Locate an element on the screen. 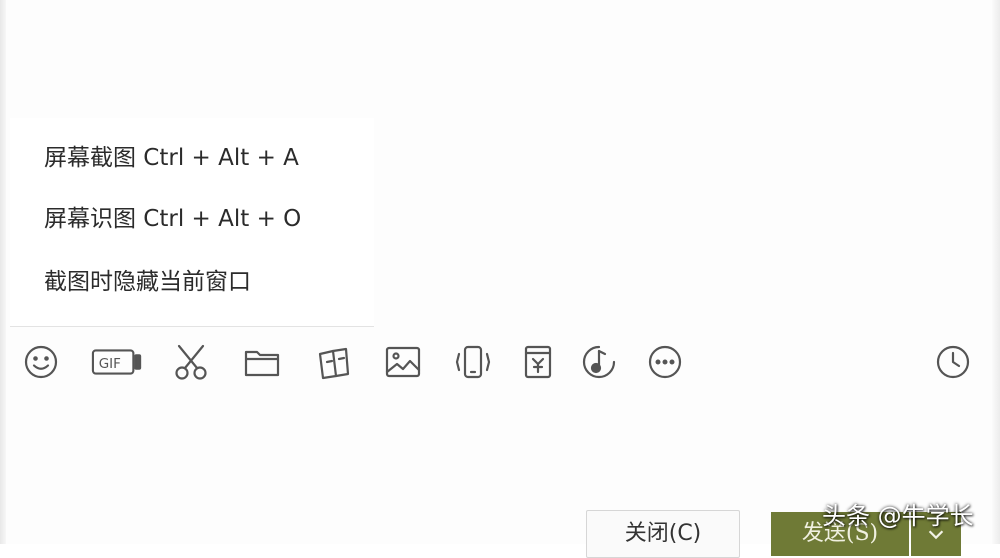 This screenshot has width=1000, height=558. input-toolbar: GIF is located at coordinates (500, 362).